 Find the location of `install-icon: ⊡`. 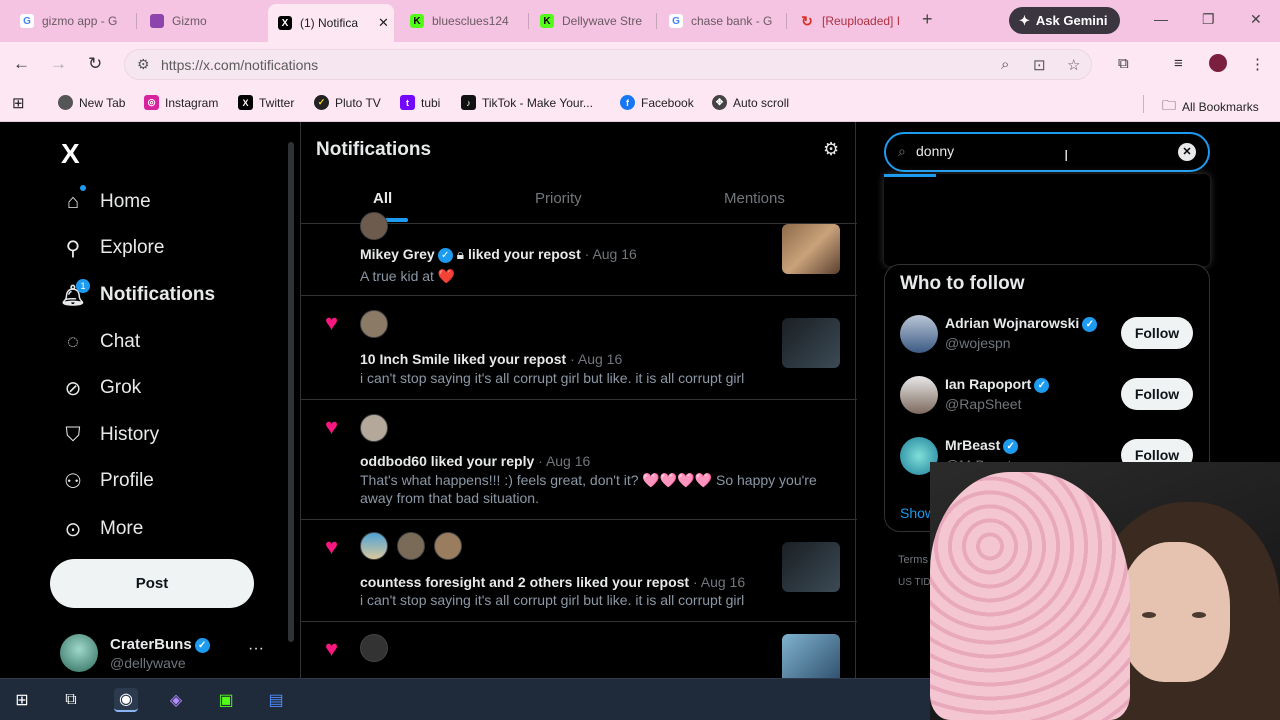

install-icon: ⊡ is located at coordinates (1039, 65).